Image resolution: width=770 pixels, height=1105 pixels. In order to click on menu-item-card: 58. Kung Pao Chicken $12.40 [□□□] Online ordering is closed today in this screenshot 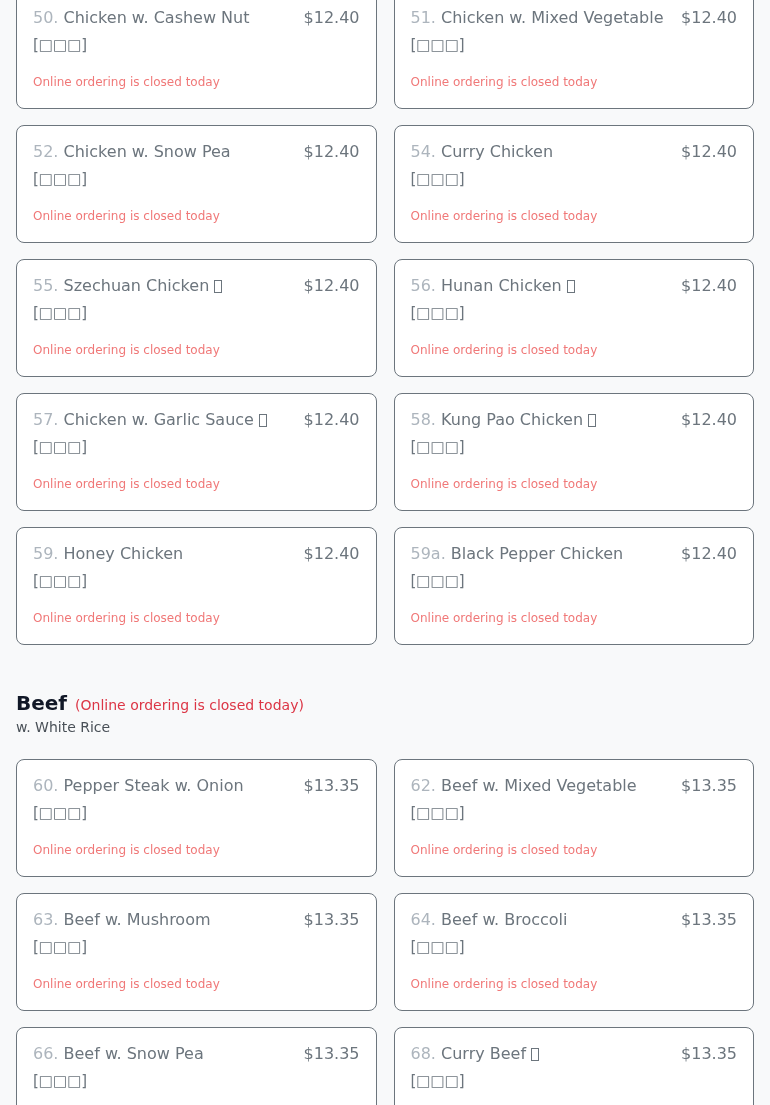, I will do `click(573, 452)`.